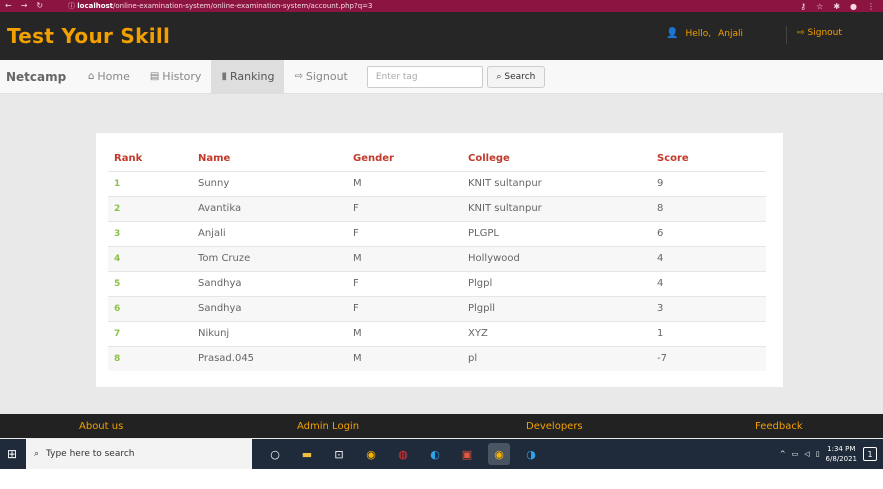 The image size is (883, 489). I want to click on chrome-icon: ◉, so click(371, 454).